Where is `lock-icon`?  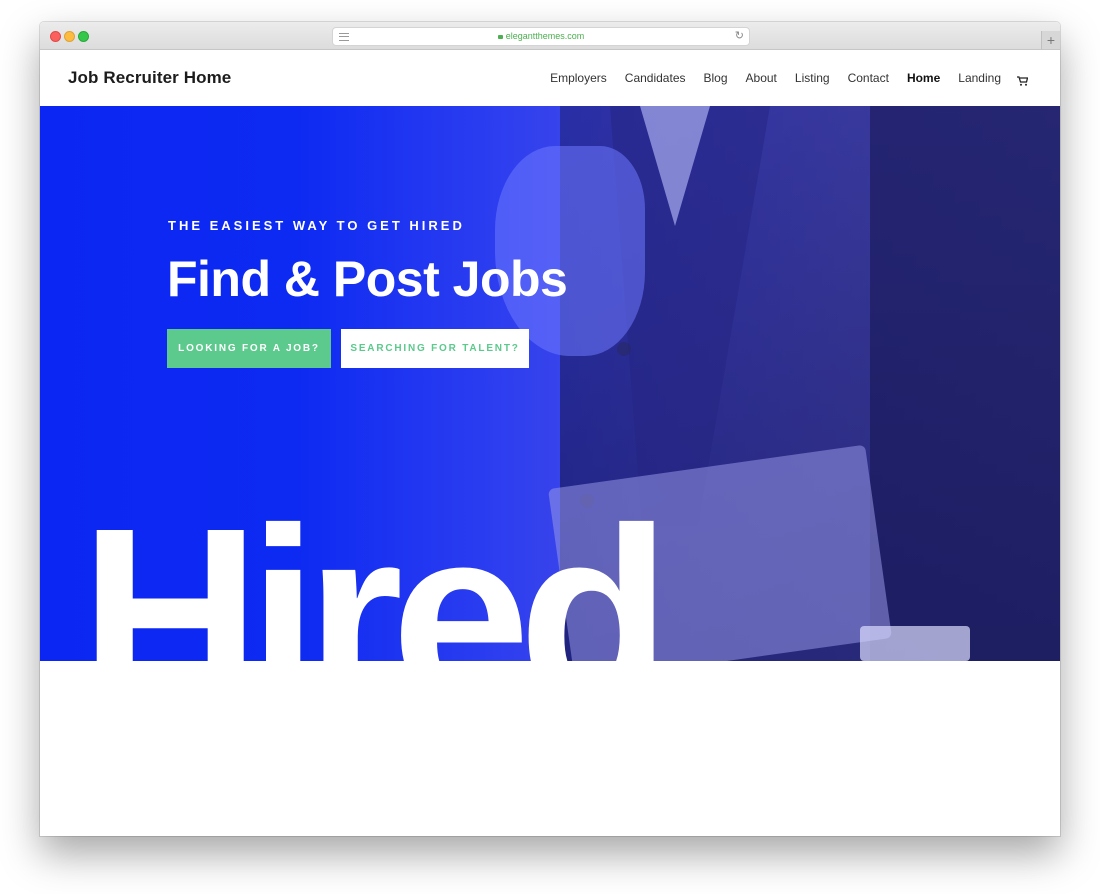
lock-icon is located at coordinates (500, 37).